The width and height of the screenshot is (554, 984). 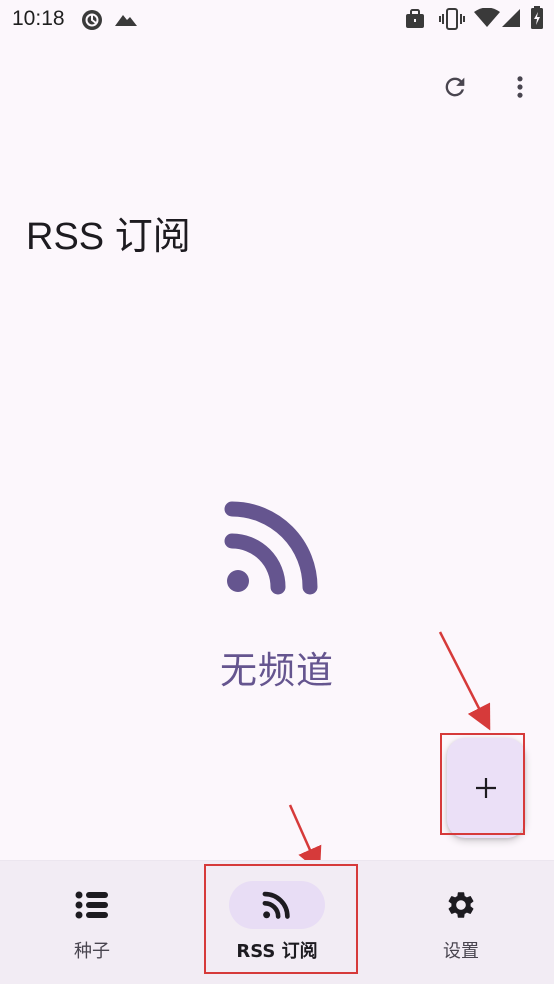 I want to click on nav-item-torrents: 种子, so click(x=92, y=922).